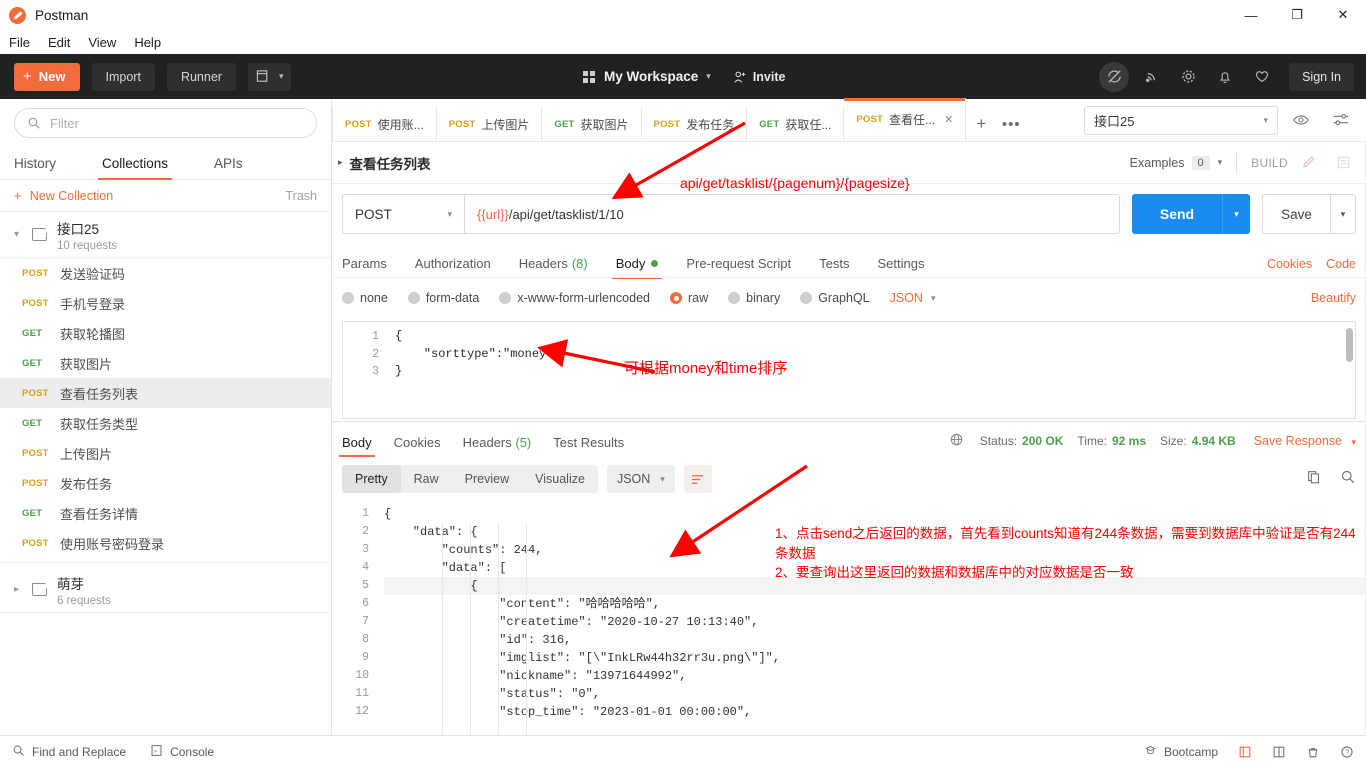 Image resolution: width=1366 pixels, height=768 pixels. I want to click on list-item: POST 使用账号密码登录, so click(165, 543).